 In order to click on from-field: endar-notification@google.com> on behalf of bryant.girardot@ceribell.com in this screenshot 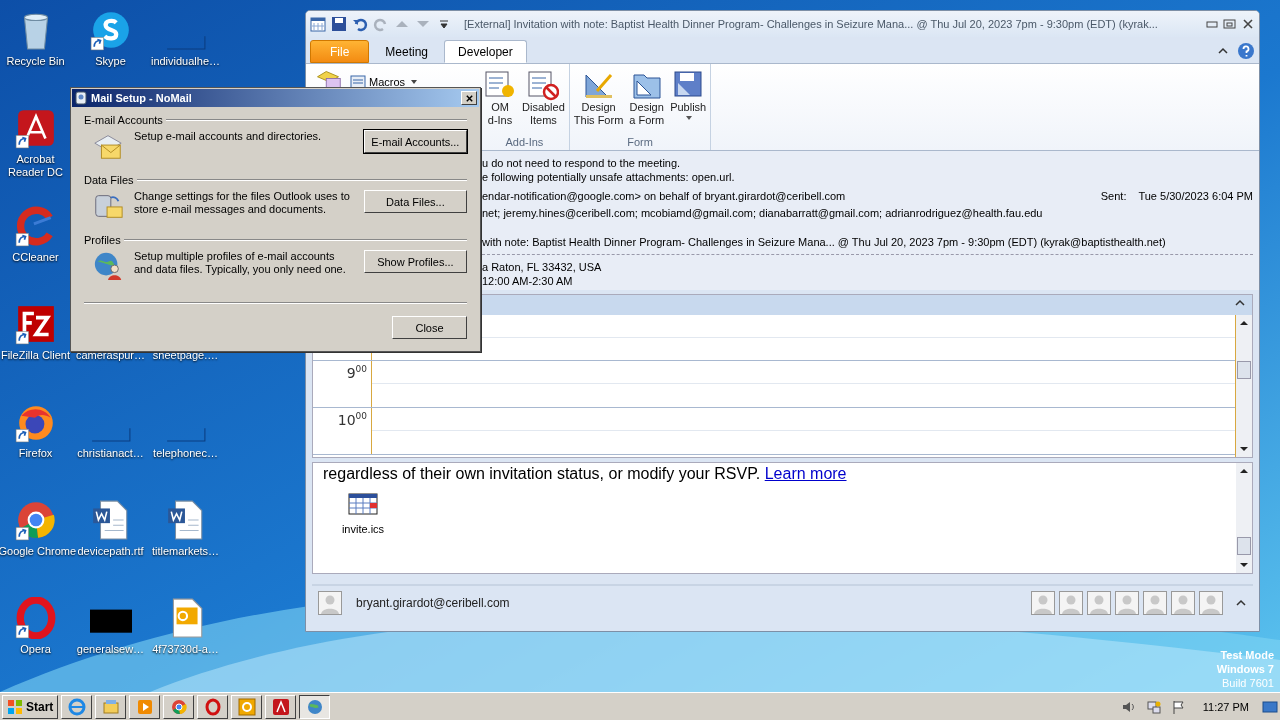, I will do `click(664, 196)`.